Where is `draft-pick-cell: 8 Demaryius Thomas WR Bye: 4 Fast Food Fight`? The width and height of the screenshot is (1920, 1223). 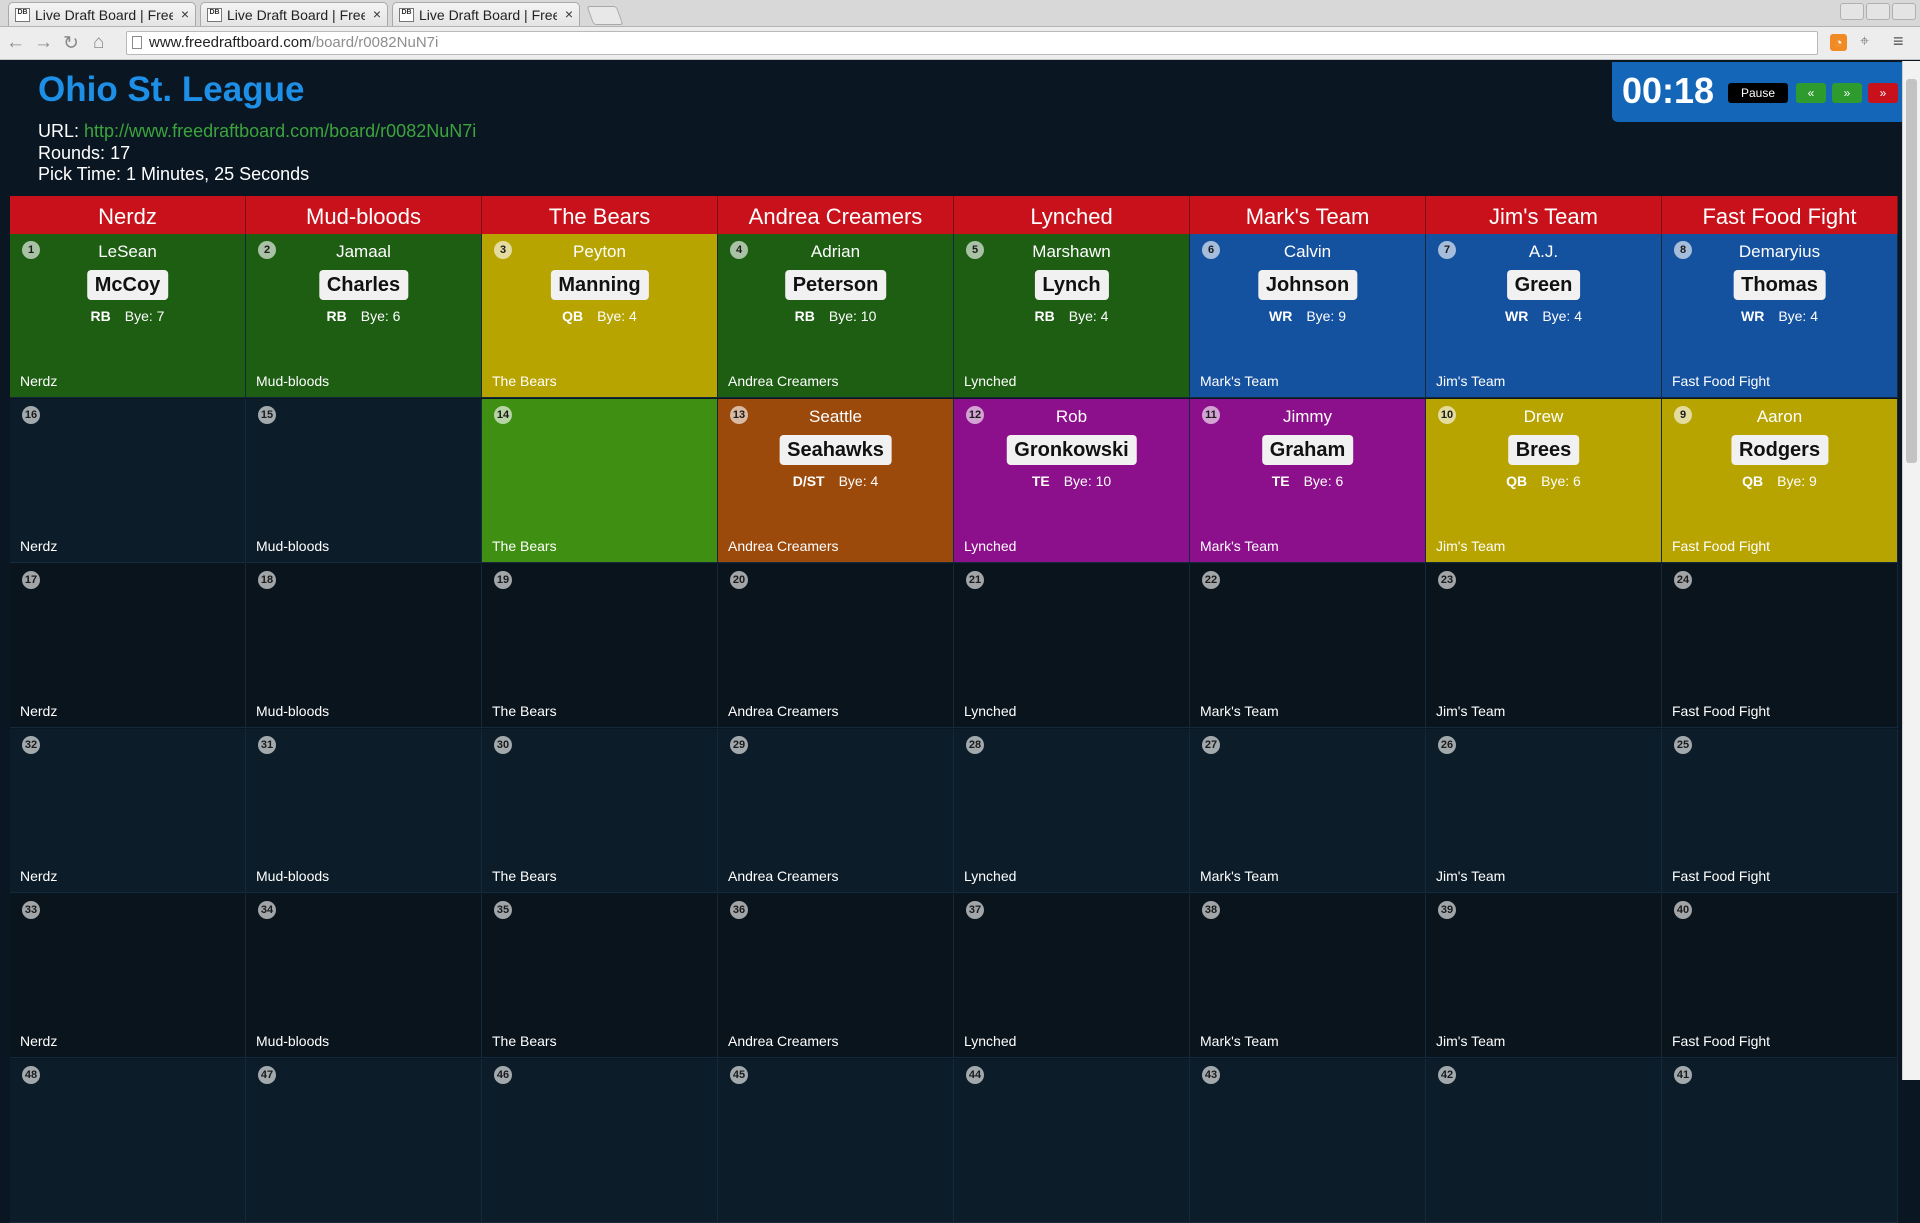
draft-pick-cell: 8 Demaryius Thomas WR Bye: 4 Fast Food Fight is located at coordinates (1780, 316).